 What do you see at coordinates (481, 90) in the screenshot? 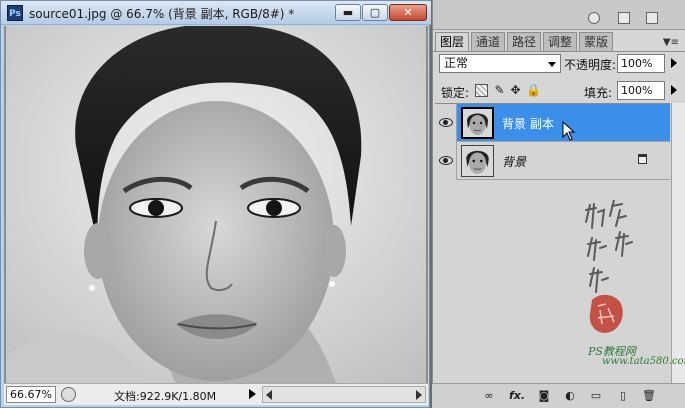
I see `lock-transparent-pixels-icon` at bounding box center [481, 90].